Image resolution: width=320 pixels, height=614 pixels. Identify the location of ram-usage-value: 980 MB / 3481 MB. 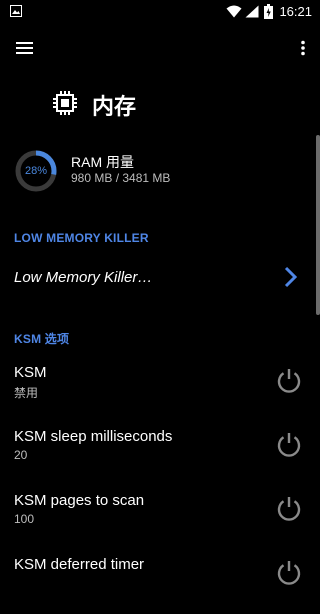
(121, 178).